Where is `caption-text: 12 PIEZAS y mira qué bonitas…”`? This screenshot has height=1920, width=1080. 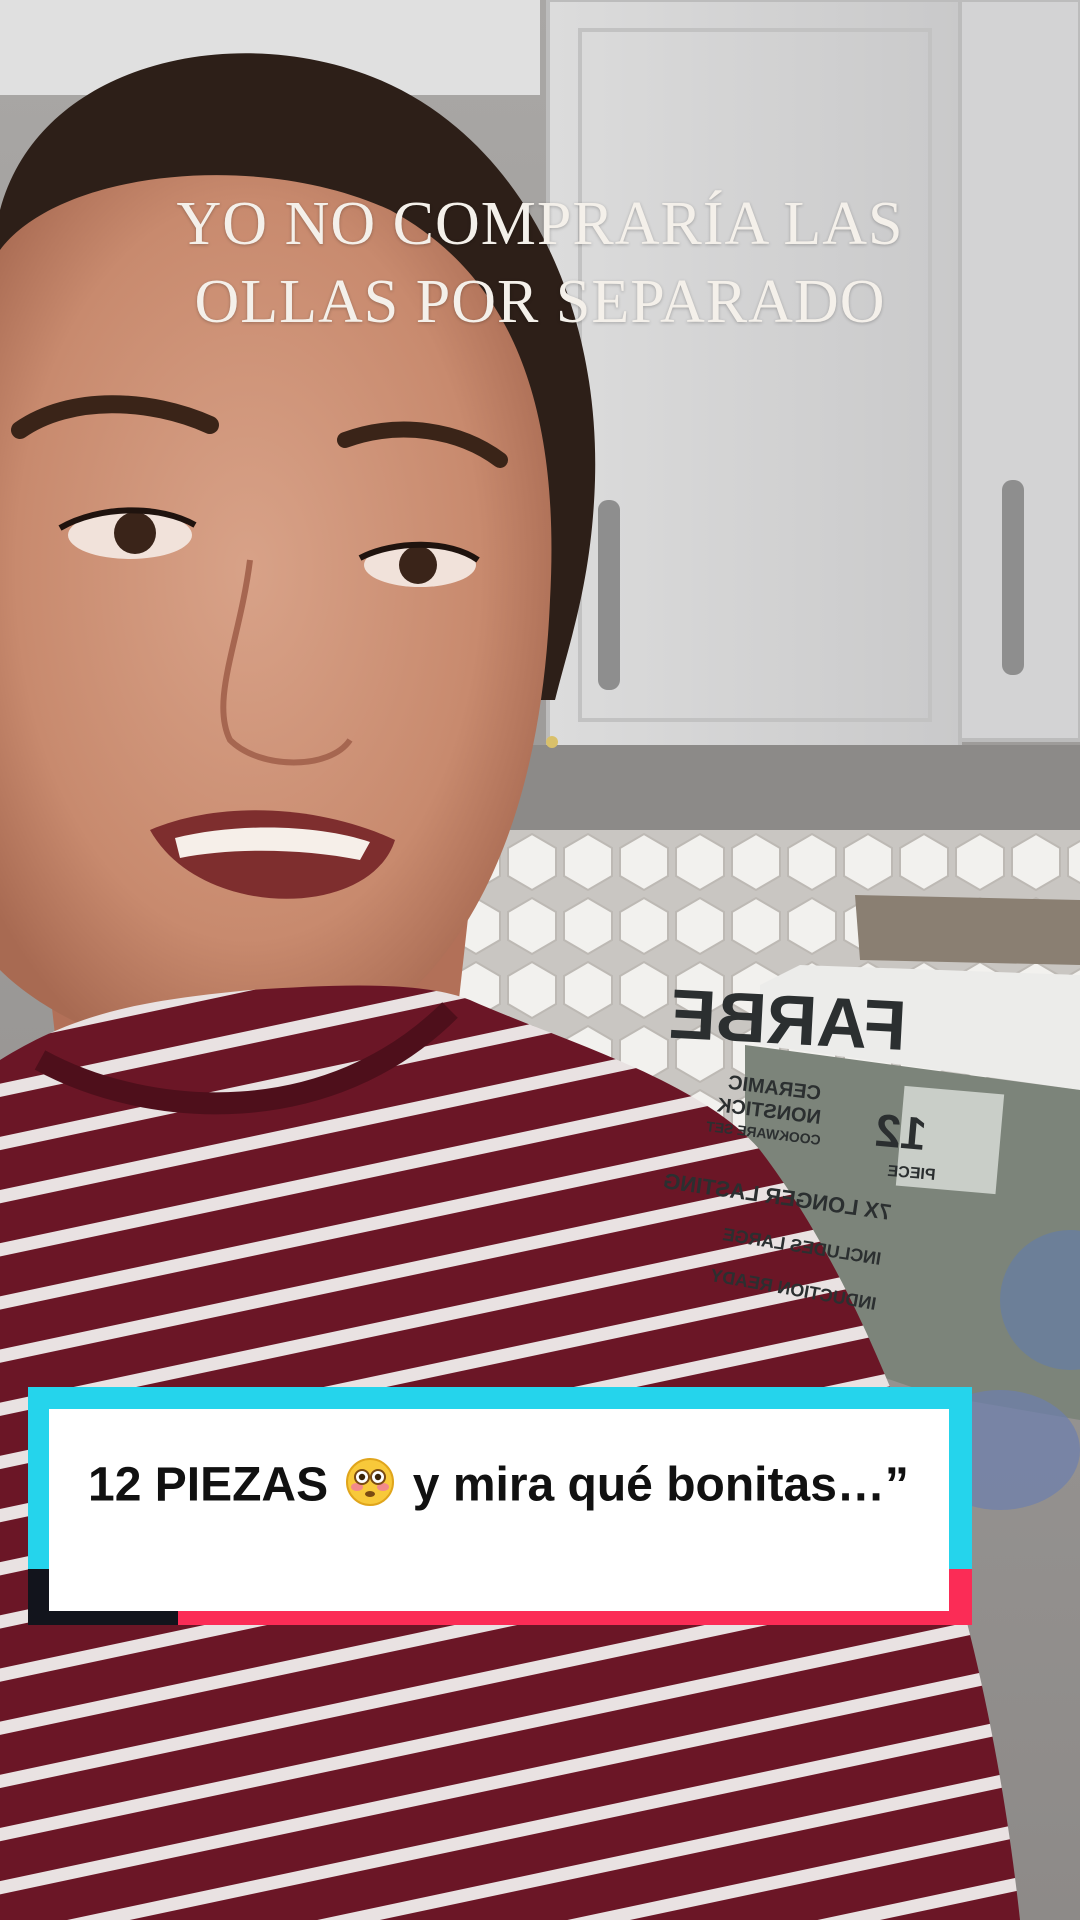 caption-text: 12 PIEZAS y mira qué bonitas…” is located at coordinates (508, 1488).